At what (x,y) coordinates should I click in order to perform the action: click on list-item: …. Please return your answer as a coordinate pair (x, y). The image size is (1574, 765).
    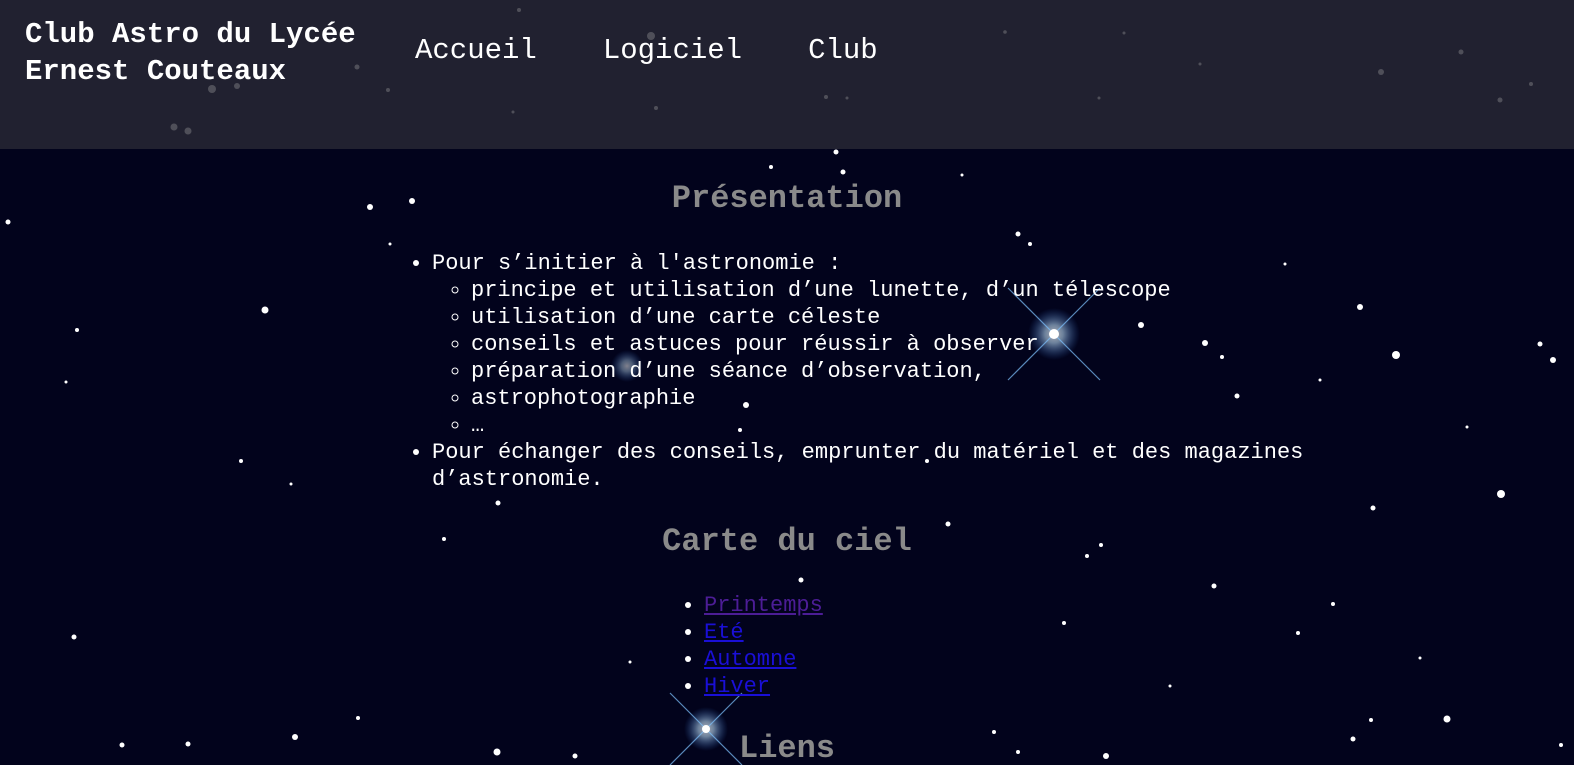
    Looking at the image, I should click on (946, 425).